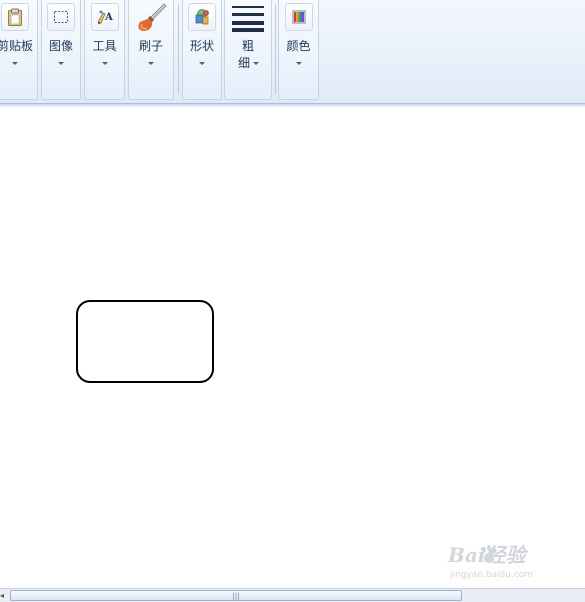  Describe the element at coordinates (247, 46) in the screenshot. I see `size-label-line1: 粗` at that location.